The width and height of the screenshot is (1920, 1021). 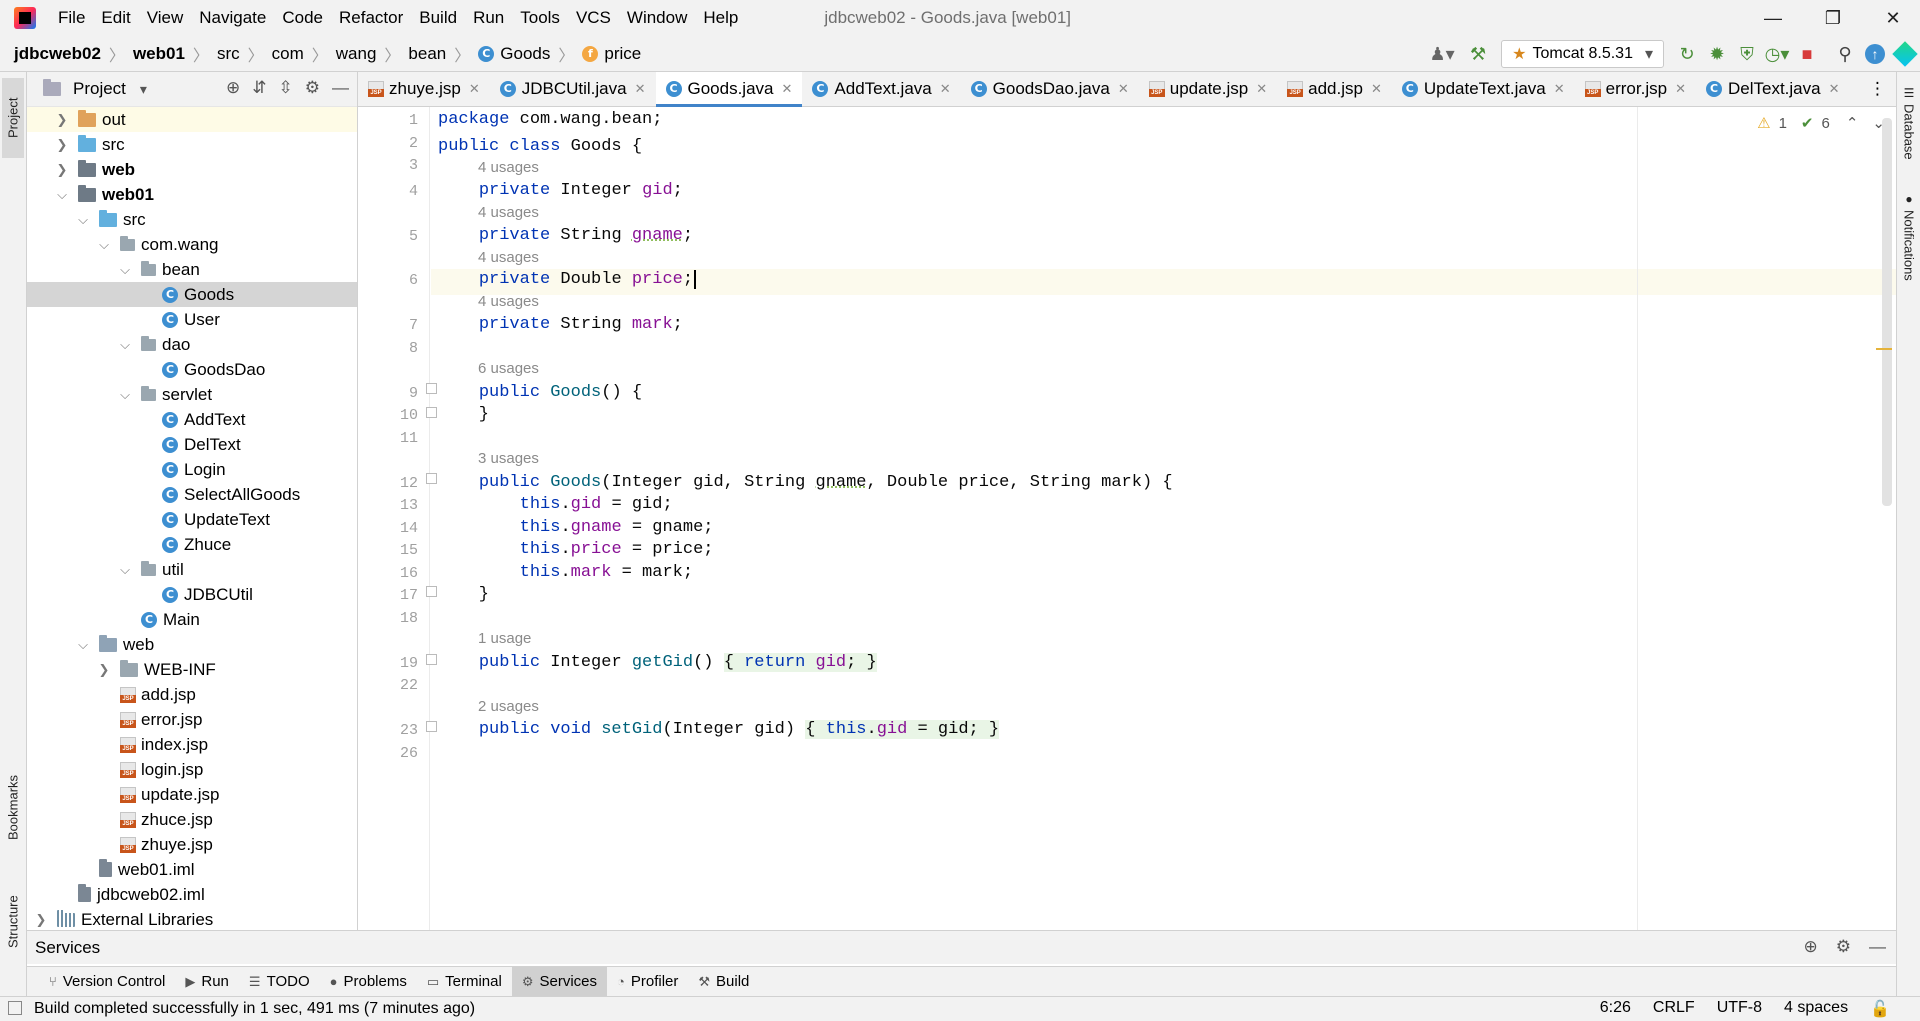 I want to click on caret-position: 6:26, so click(x=1615, y=1009).